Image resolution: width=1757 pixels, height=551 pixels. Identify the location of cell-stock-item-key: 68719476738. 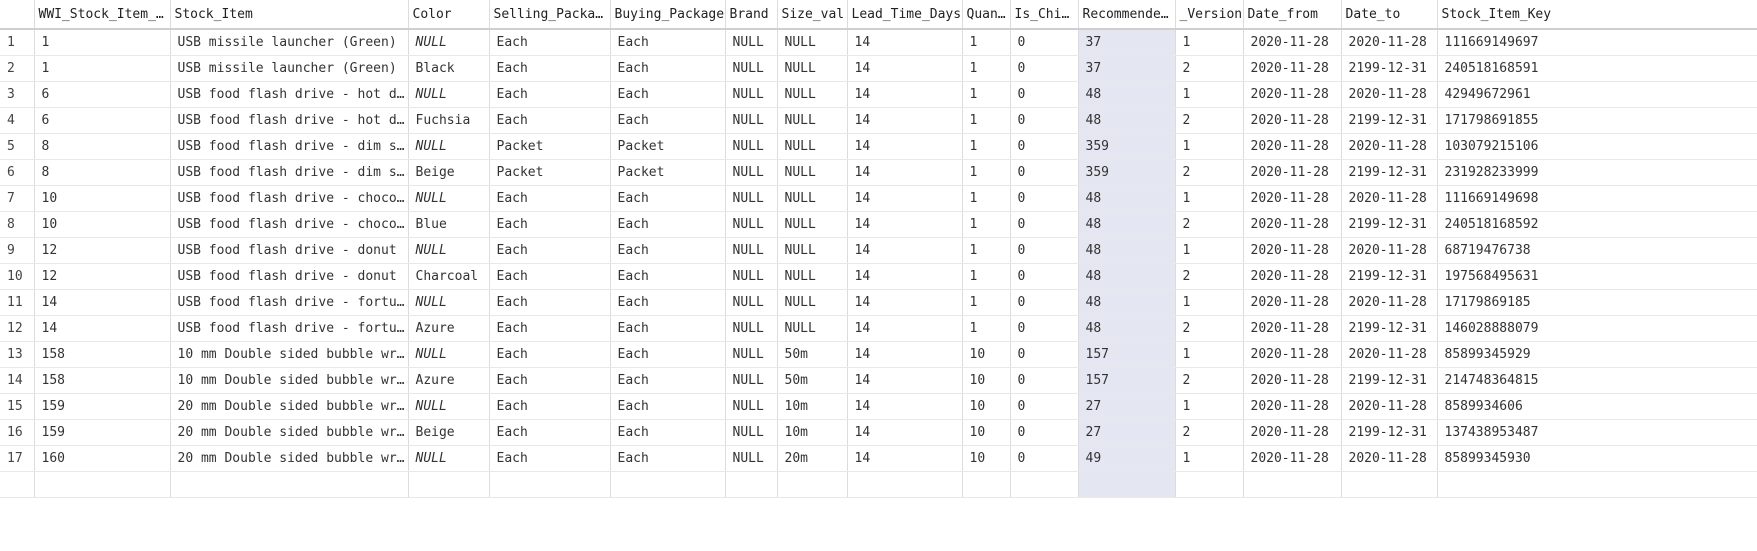
(1597, 250).